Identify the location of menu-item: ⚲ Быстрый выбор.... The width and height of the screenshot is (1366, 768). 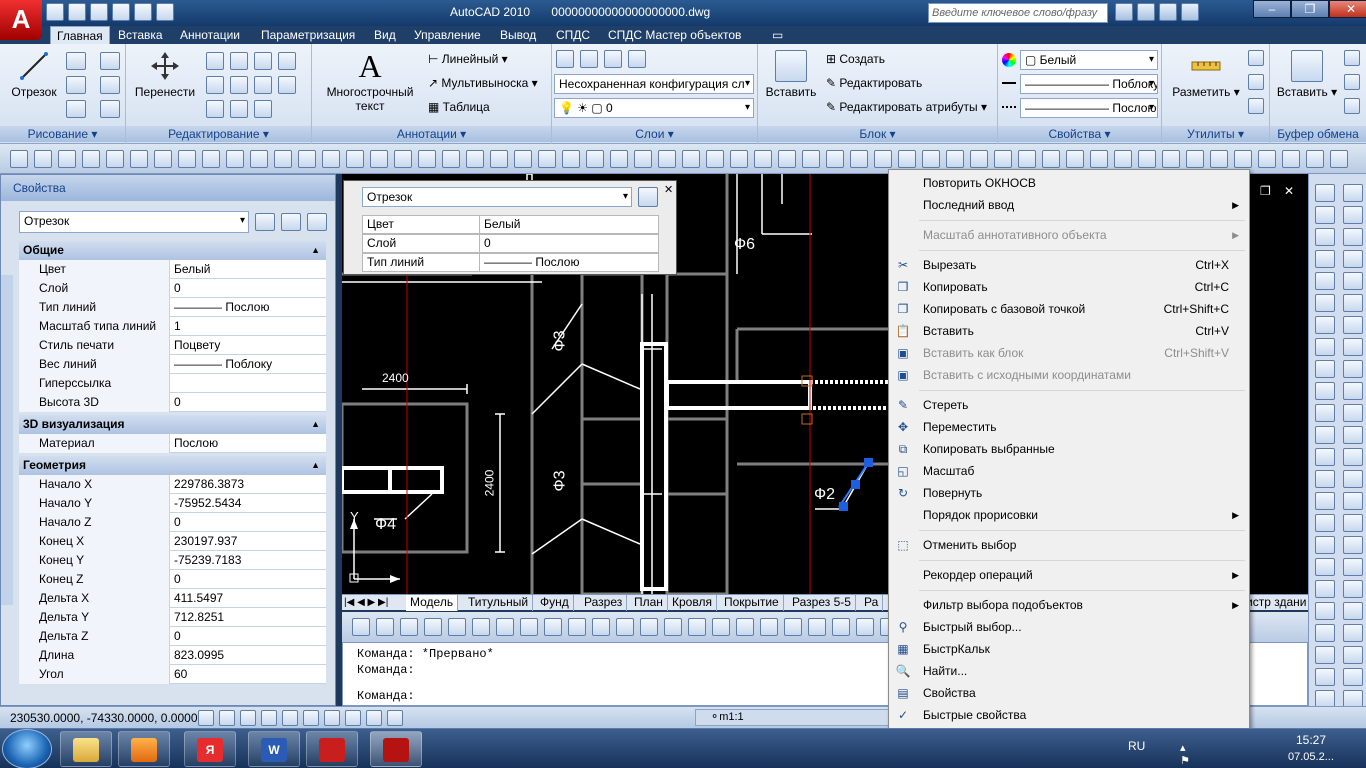
(1069, 627).